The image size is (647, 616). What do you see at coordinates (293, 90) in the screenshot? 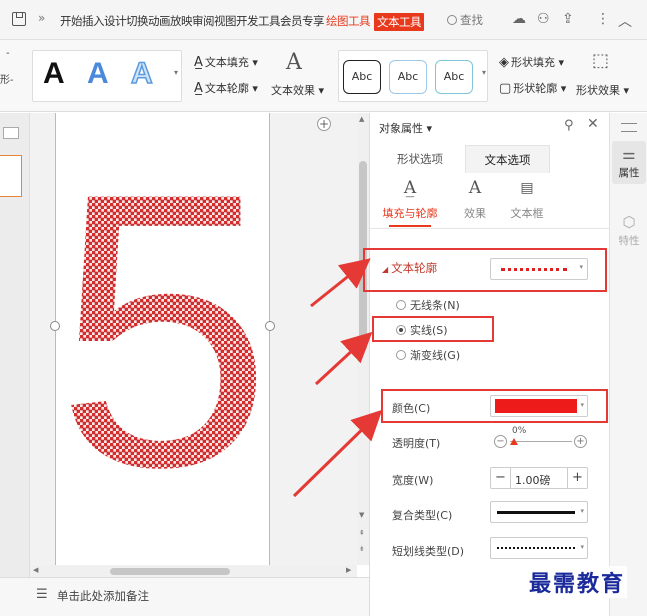
I see `text-effect-label: 文本效果` at bounding box center [293, 90].